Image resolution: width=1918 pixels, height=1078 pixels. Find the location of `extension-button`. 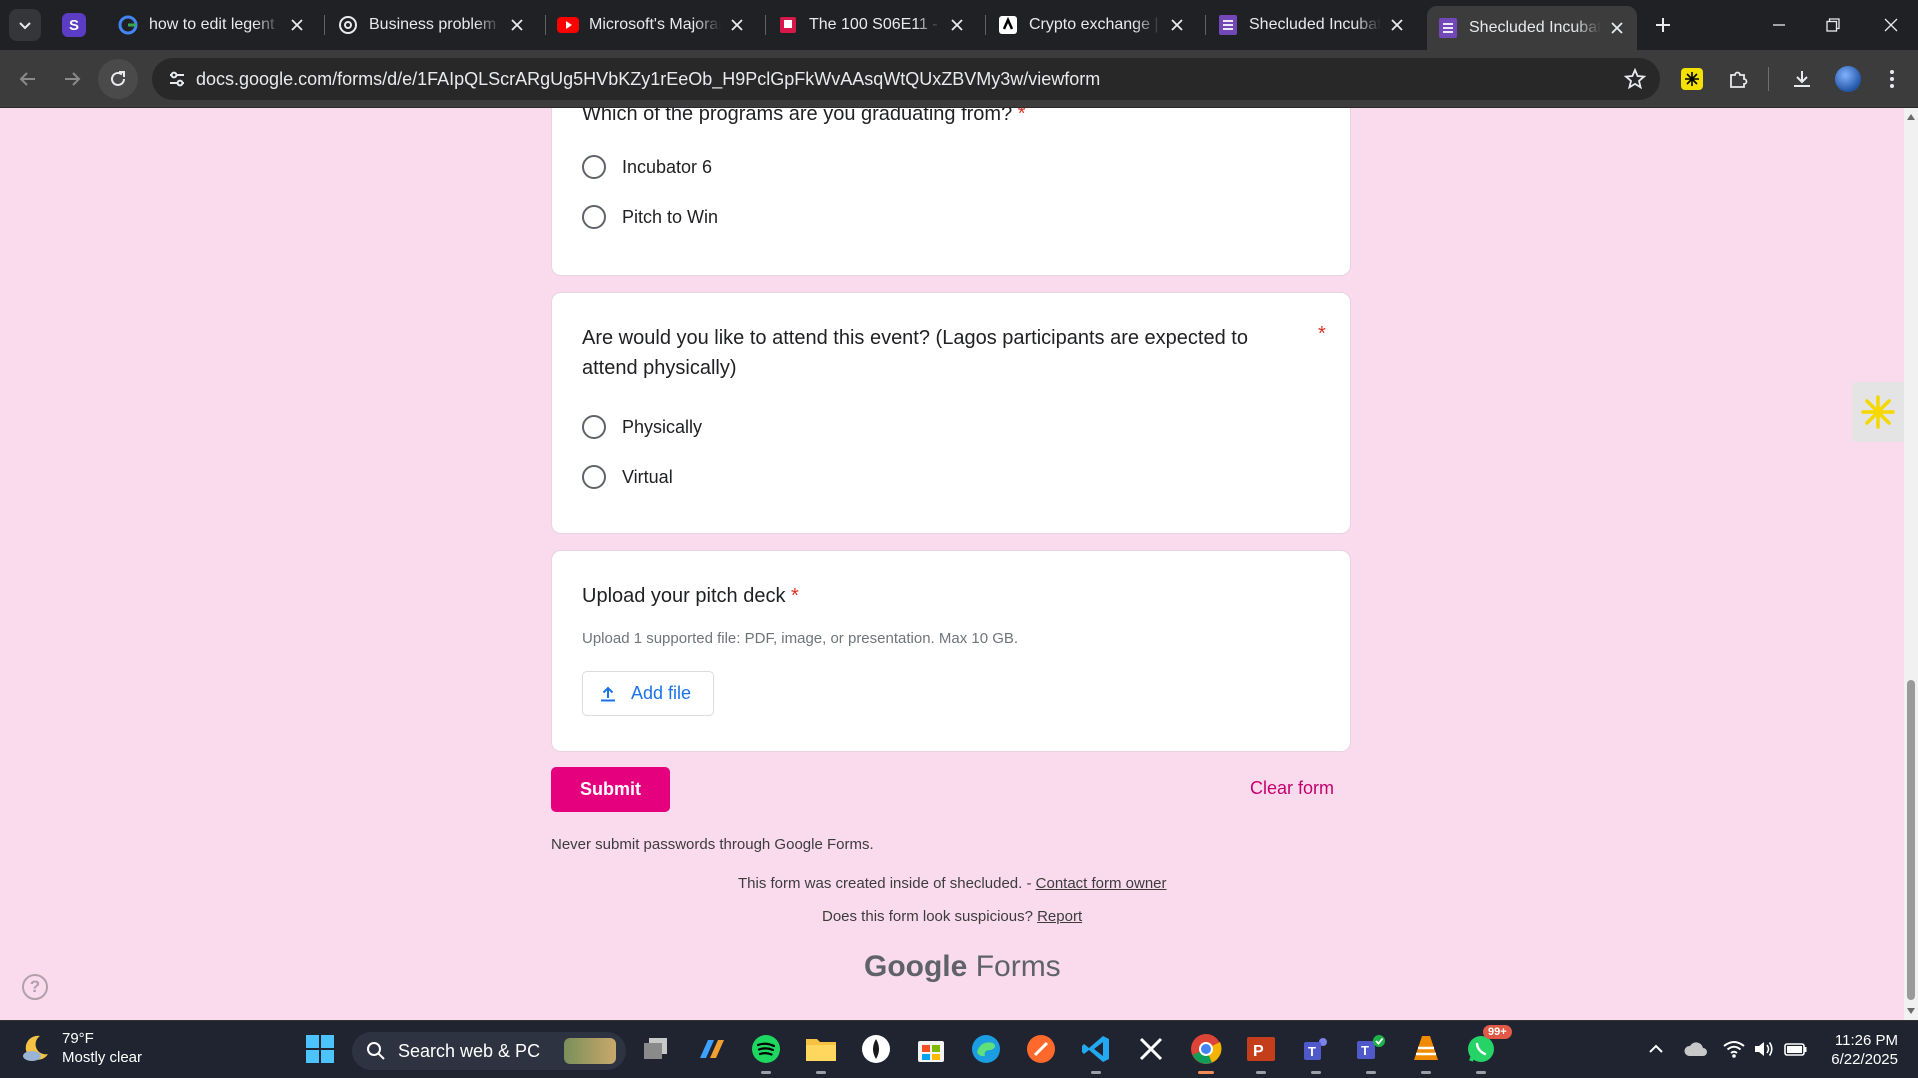

extension-button is located at coordinates (1692, 79).